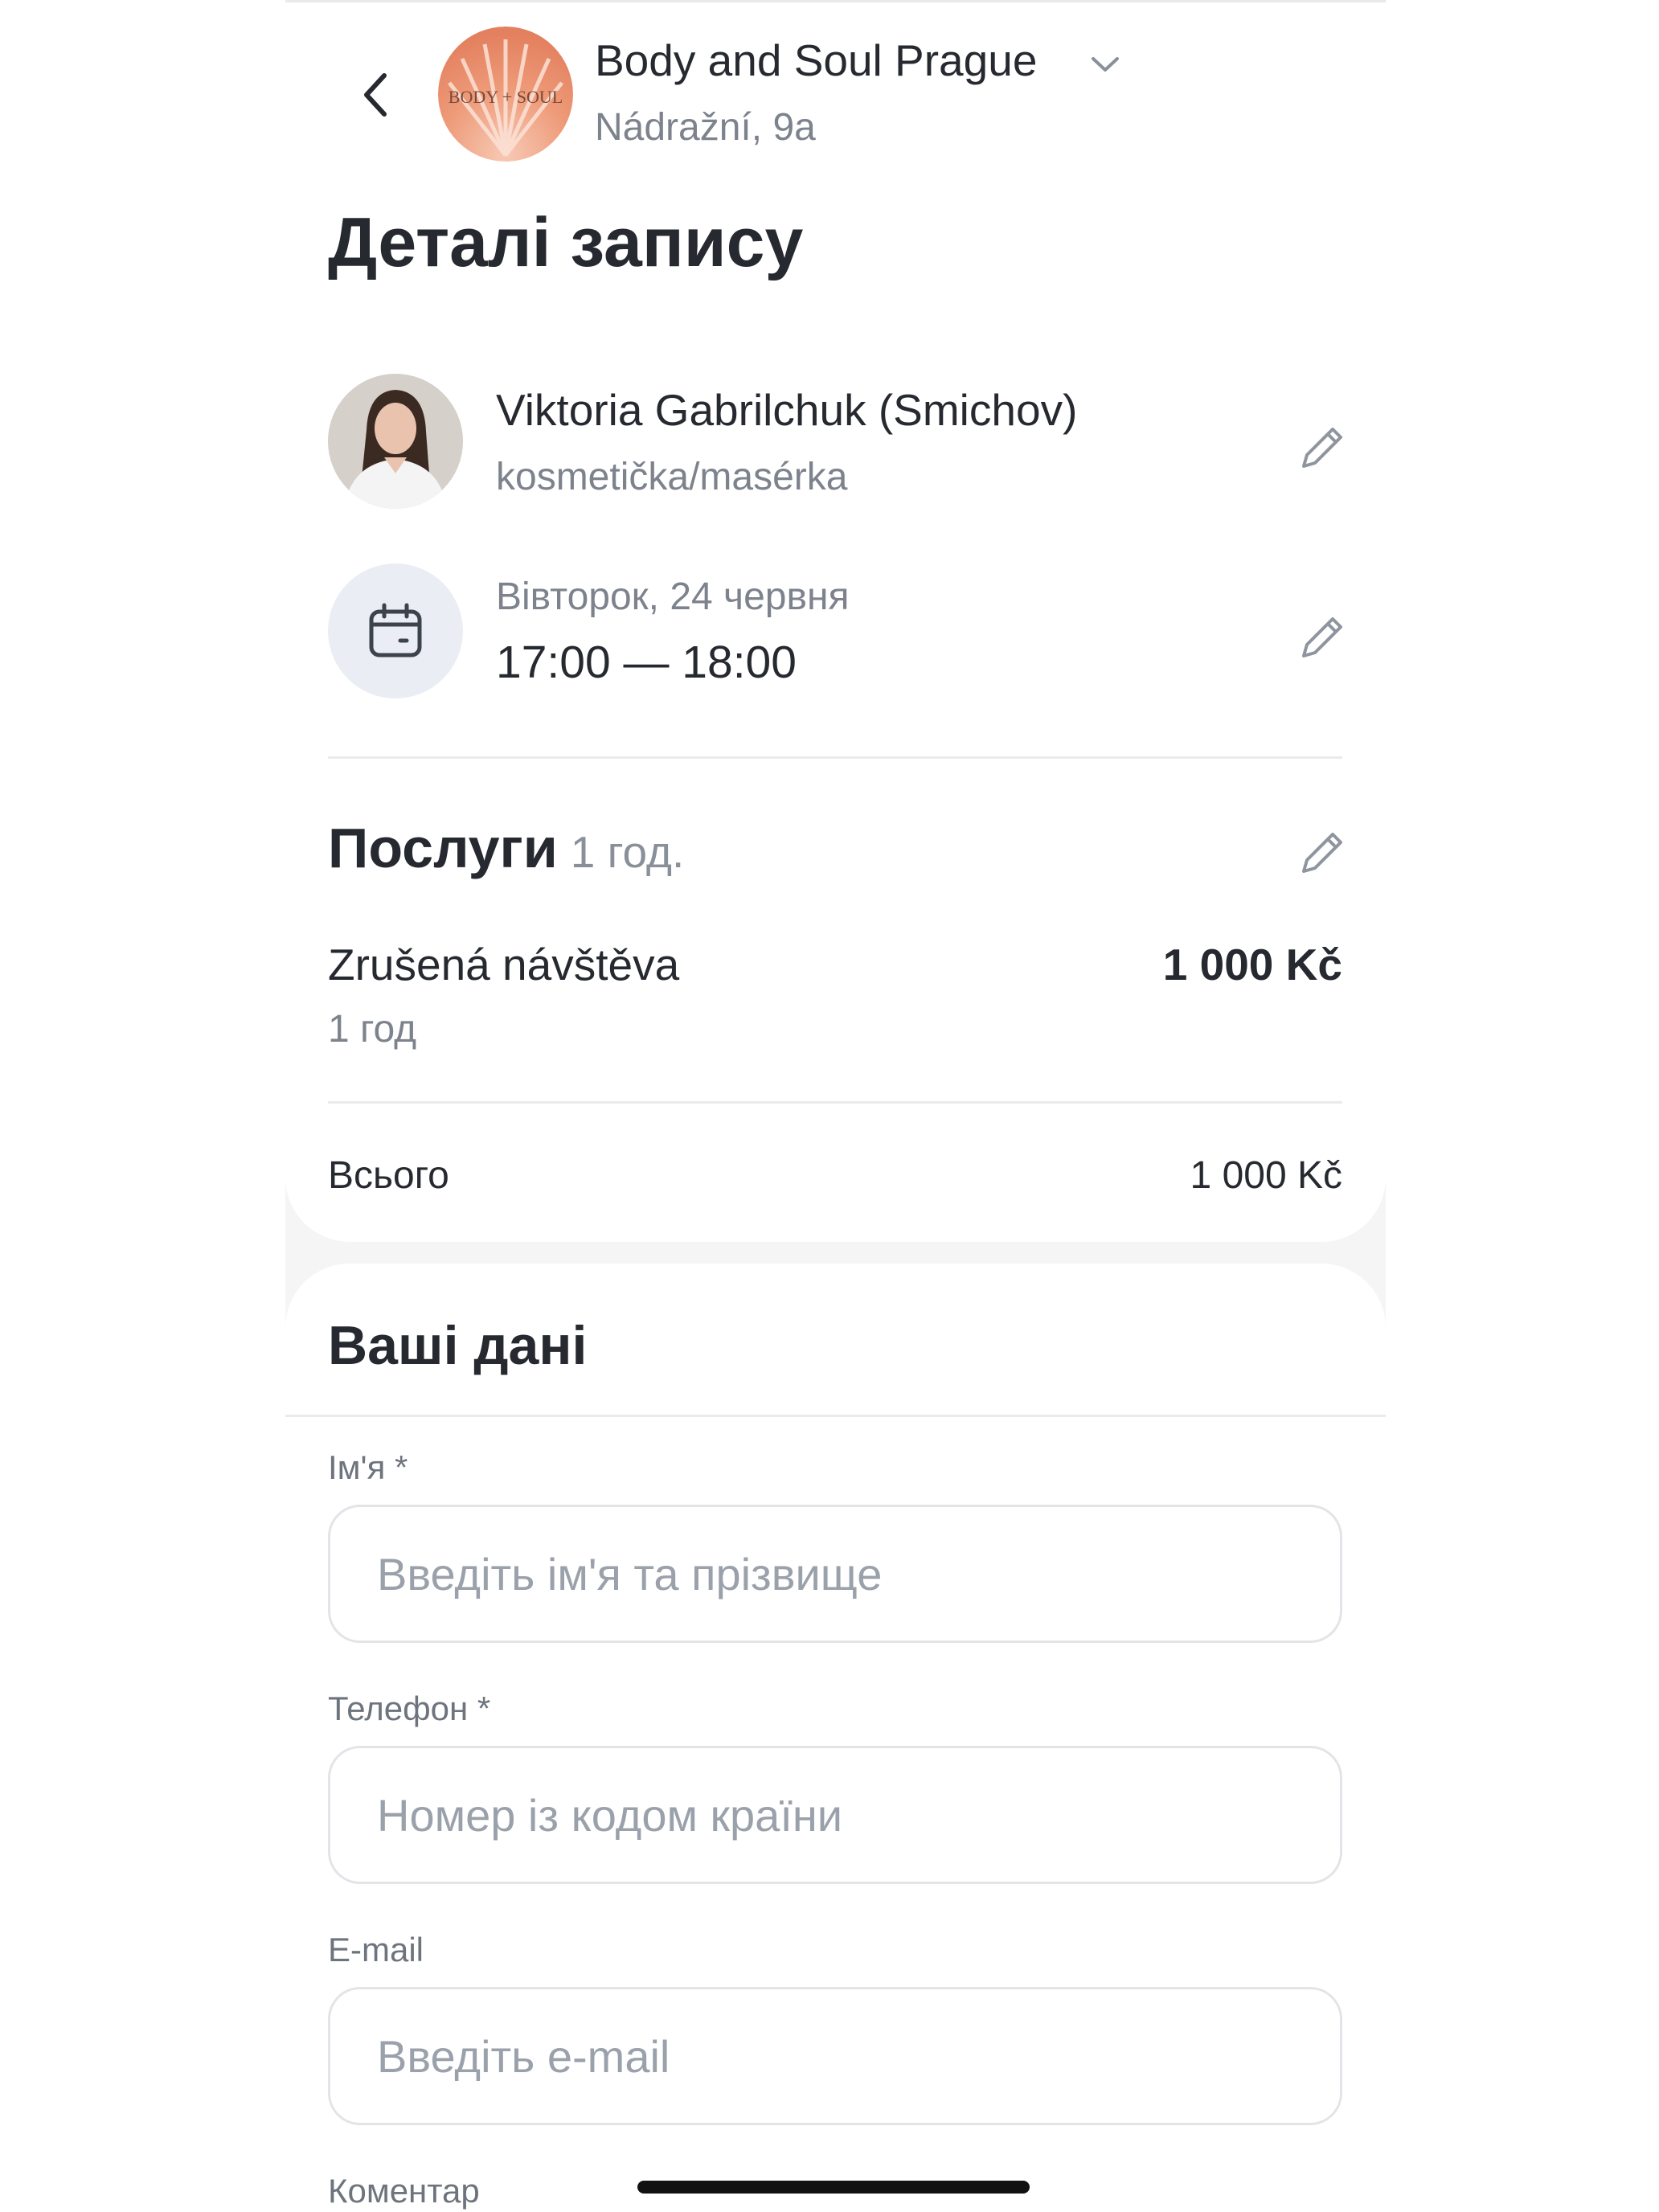 Image resolution: width=1659 pixels, height=2212 pixels. Describe the element at coordinates (443, 848) in the screenshot. I see `services-title: Послуги` at that location.